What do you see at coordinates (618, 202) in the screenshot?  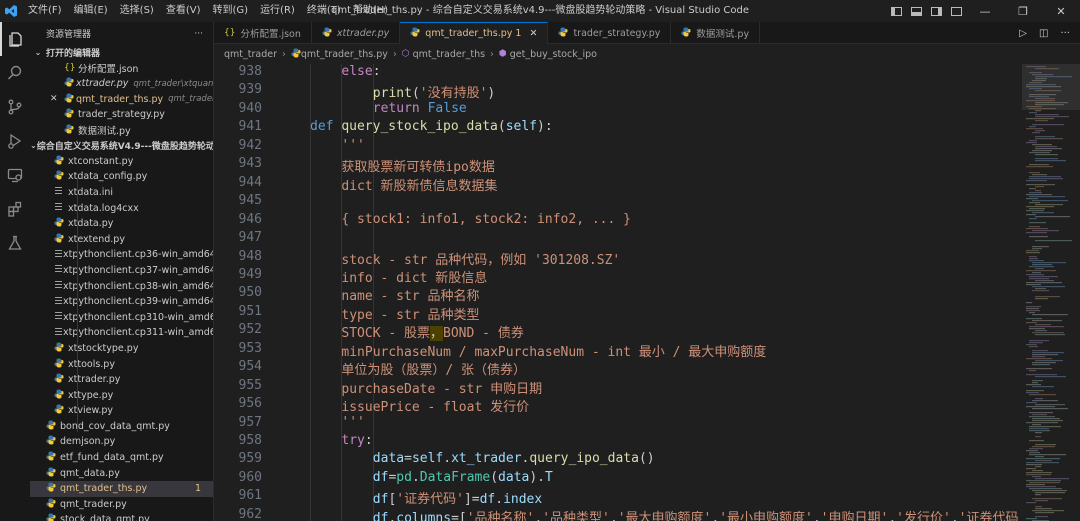 I see `code-line: 945` at bounding box center [618, 202].